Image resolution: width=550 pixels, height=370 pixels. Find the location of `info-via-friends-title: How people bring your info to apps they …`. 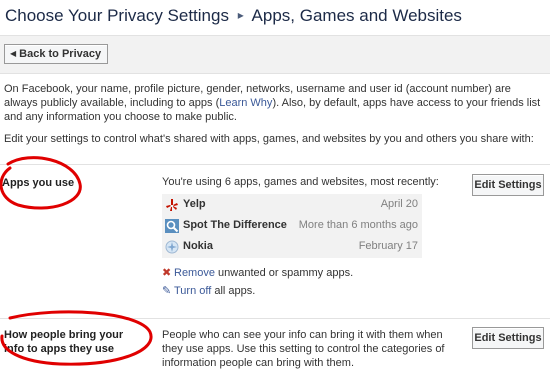

info-via-friends-title: How people bring your info to apps they … is located at coordinates (64, 342).